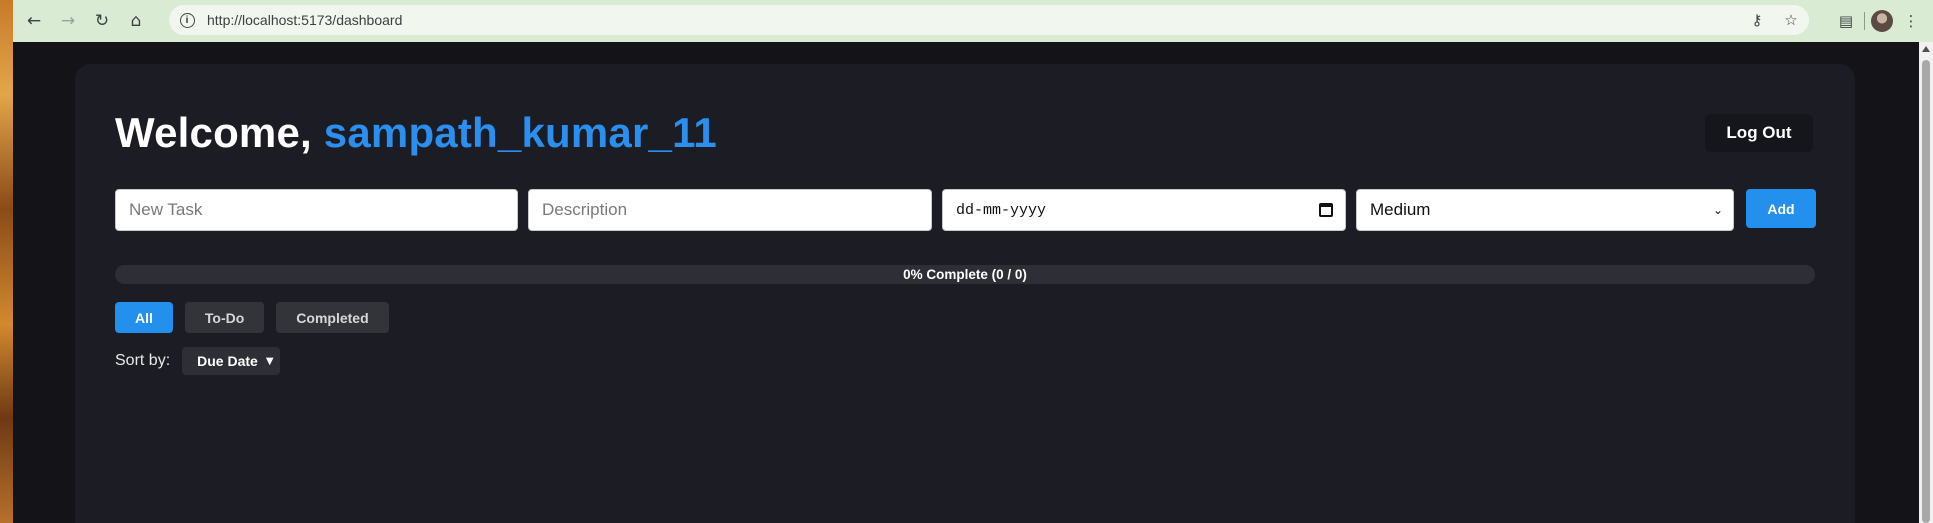 The image size is (1933, 523). What do you see at coordinates (1001, 210) in the screenshot?
I see `due-date-value: dd-mm-yyyy` at bounding box center [1001, 210].